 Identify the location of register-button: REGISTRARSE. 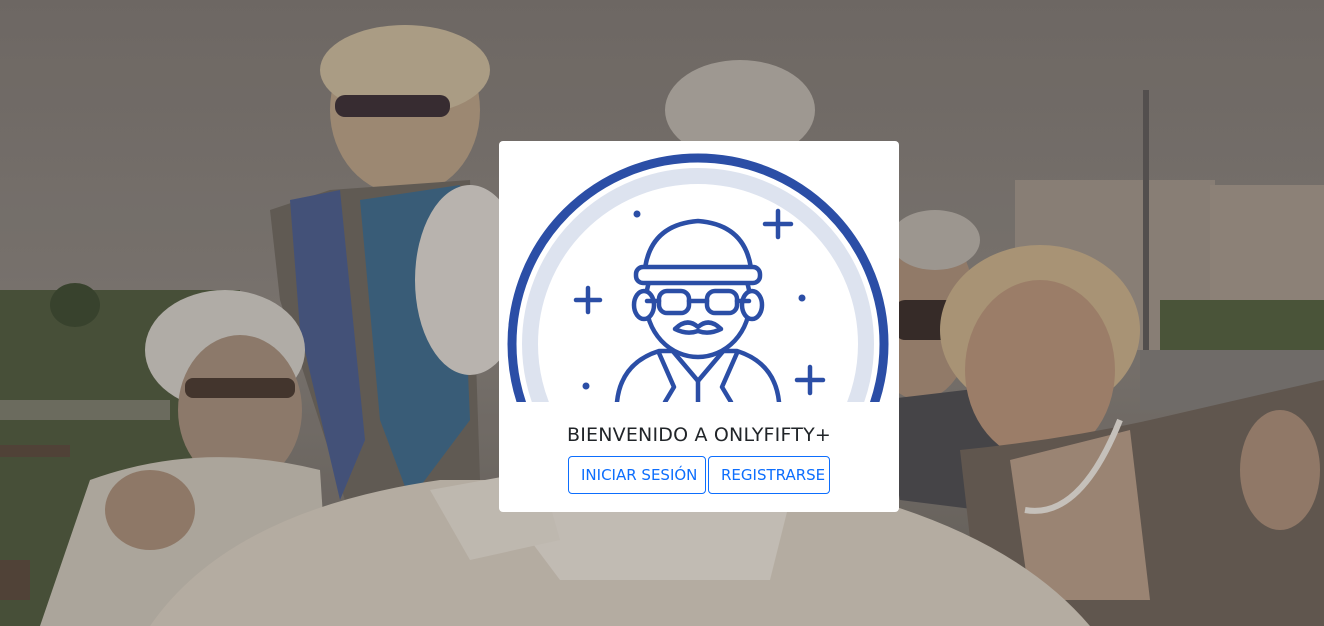
(769, 475).